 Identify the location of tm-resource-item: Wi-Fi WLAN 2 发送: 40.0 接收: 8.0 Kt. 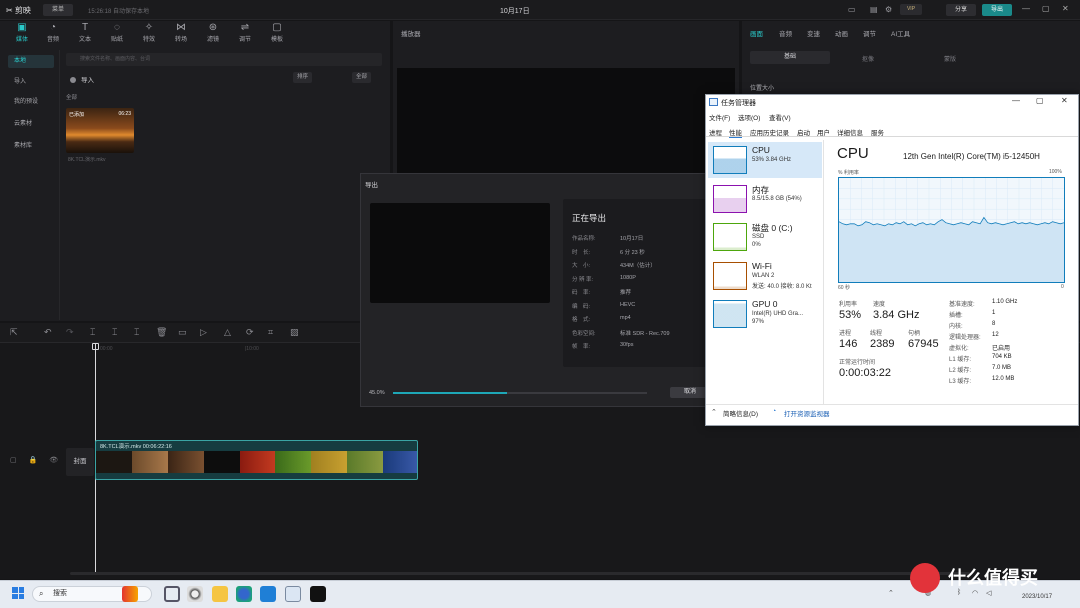
(765, 276).